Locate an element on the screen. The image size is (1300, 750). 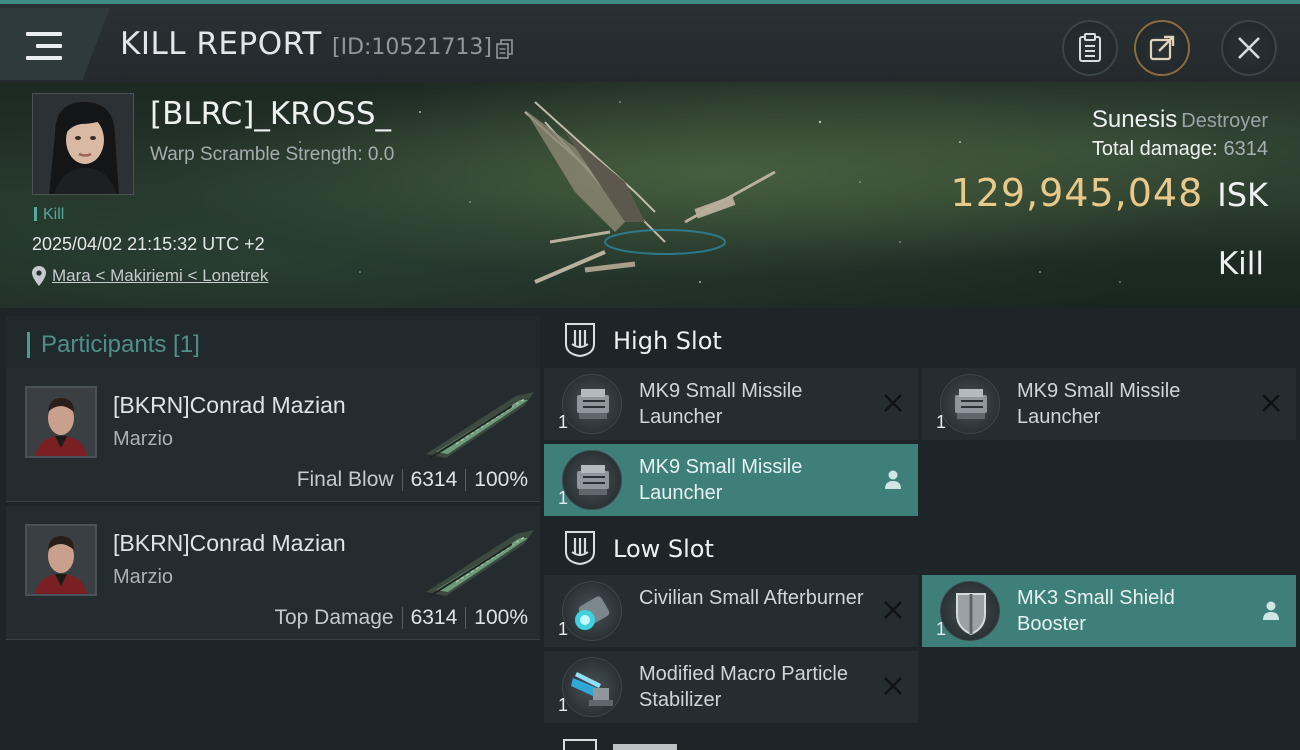
kill-datetime: 2025/04/02 21:15:32 UTC +2 is located at coordinates (148, 244).